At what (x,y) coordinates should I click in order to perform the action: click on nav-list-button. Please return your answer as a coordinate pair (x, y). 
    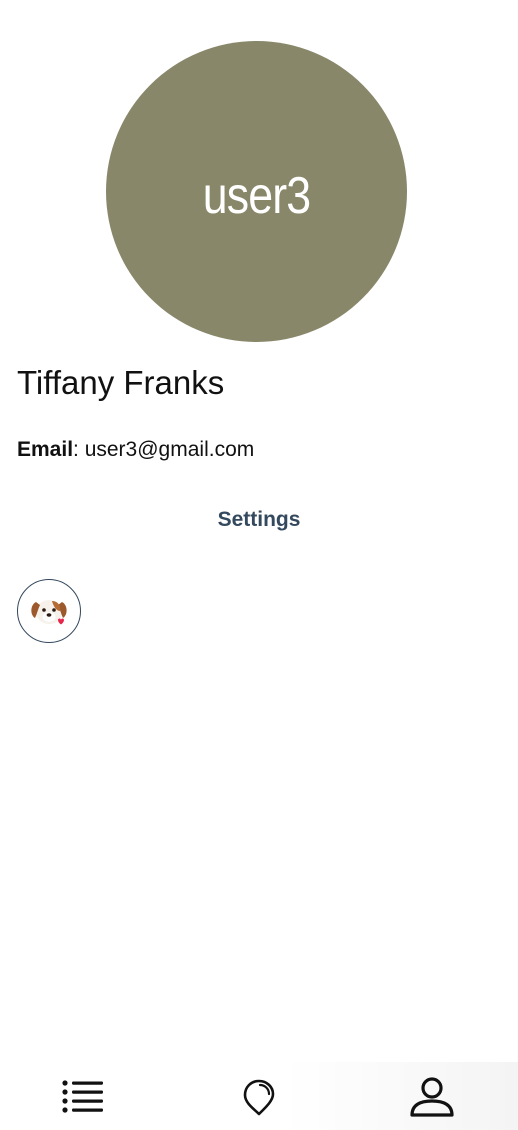
    Looking at the image, I should click on (83, 1097).